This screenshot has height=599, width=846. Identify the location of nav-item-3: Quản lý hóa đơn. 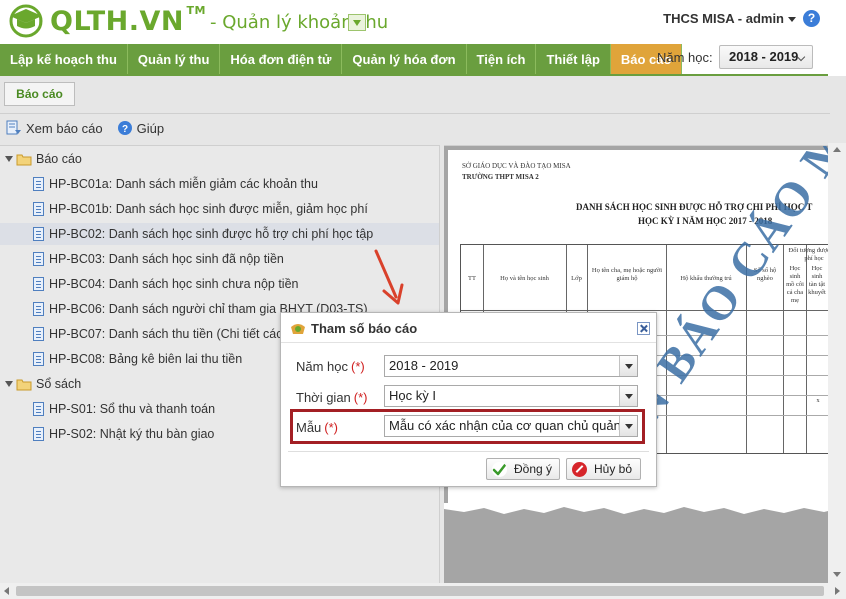
(404, 60).